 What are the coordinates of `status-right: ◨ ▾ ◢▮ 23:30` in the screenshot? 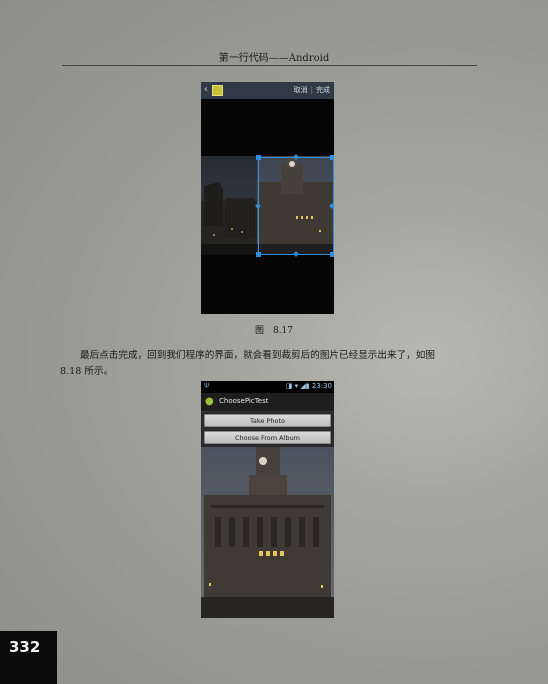 It's located at (309, 386).